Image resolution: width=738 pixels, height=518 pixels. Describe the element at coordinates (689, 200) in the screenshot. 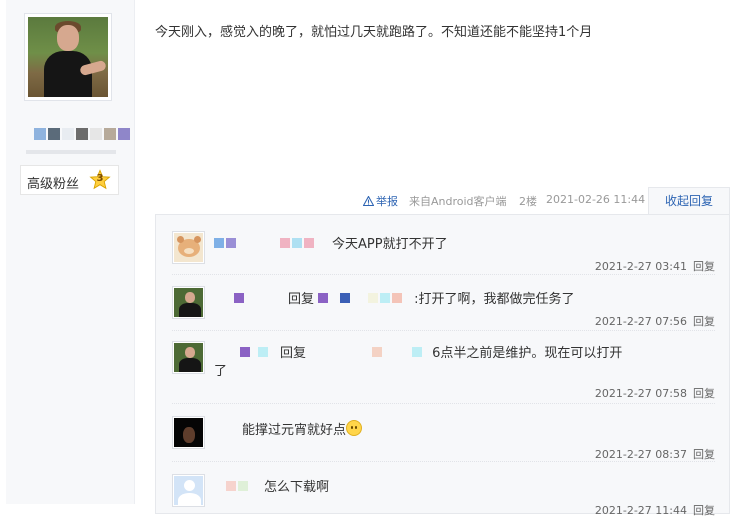

I see `collapse-replies-button: 收起回复` at that location.